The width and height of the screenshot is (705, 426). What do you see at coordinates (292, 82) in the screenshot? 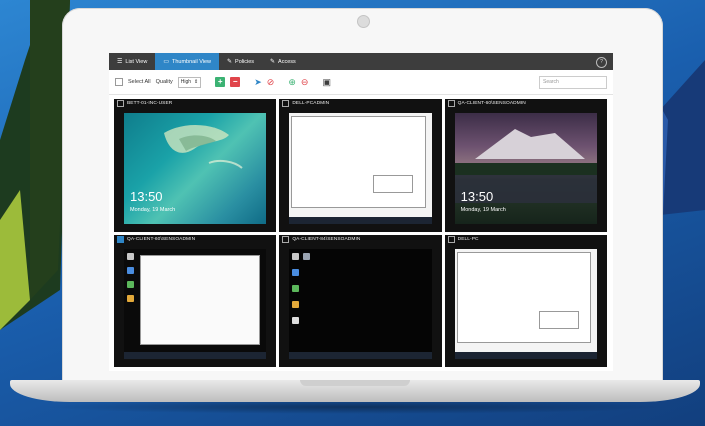
I see `zoom-in-icon: ⊕` at bounding box center [292, 82].